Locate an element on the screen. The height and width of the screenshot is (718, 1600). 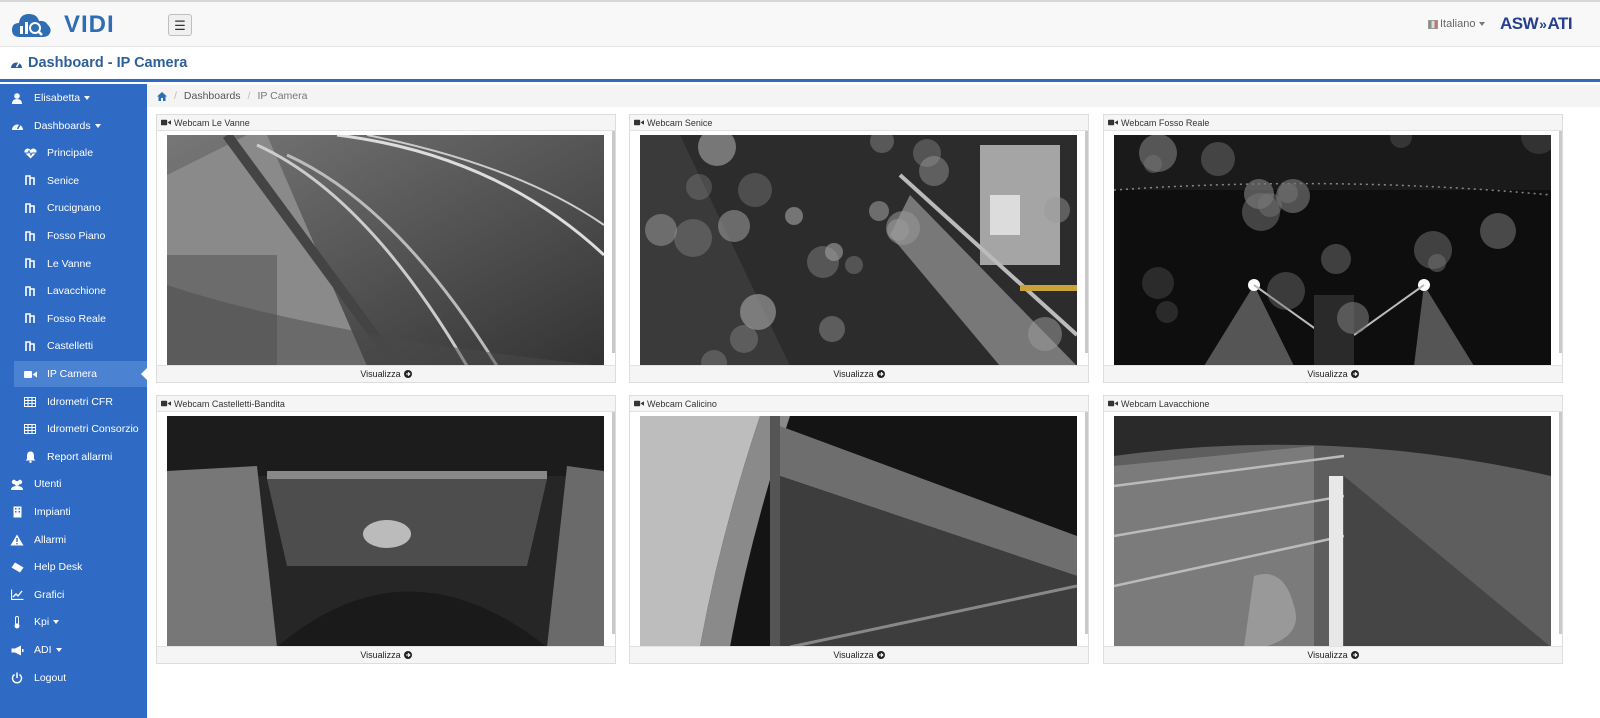
sidebar-item-crucignano: Crucignano is located at coordinates (73, 208).